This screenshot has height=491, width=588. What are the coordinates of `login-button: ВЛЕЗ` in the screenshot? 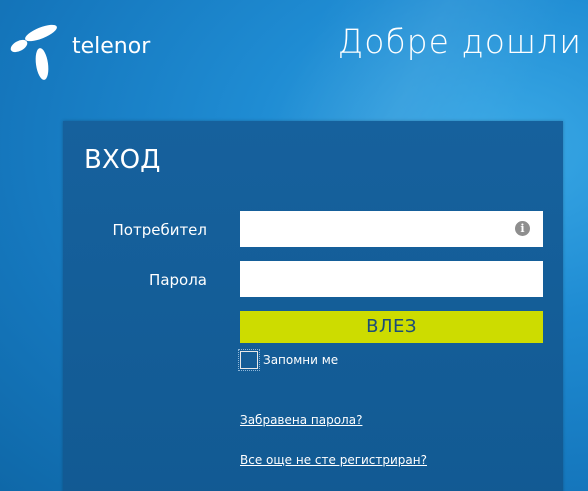 It's located at (391, 327).